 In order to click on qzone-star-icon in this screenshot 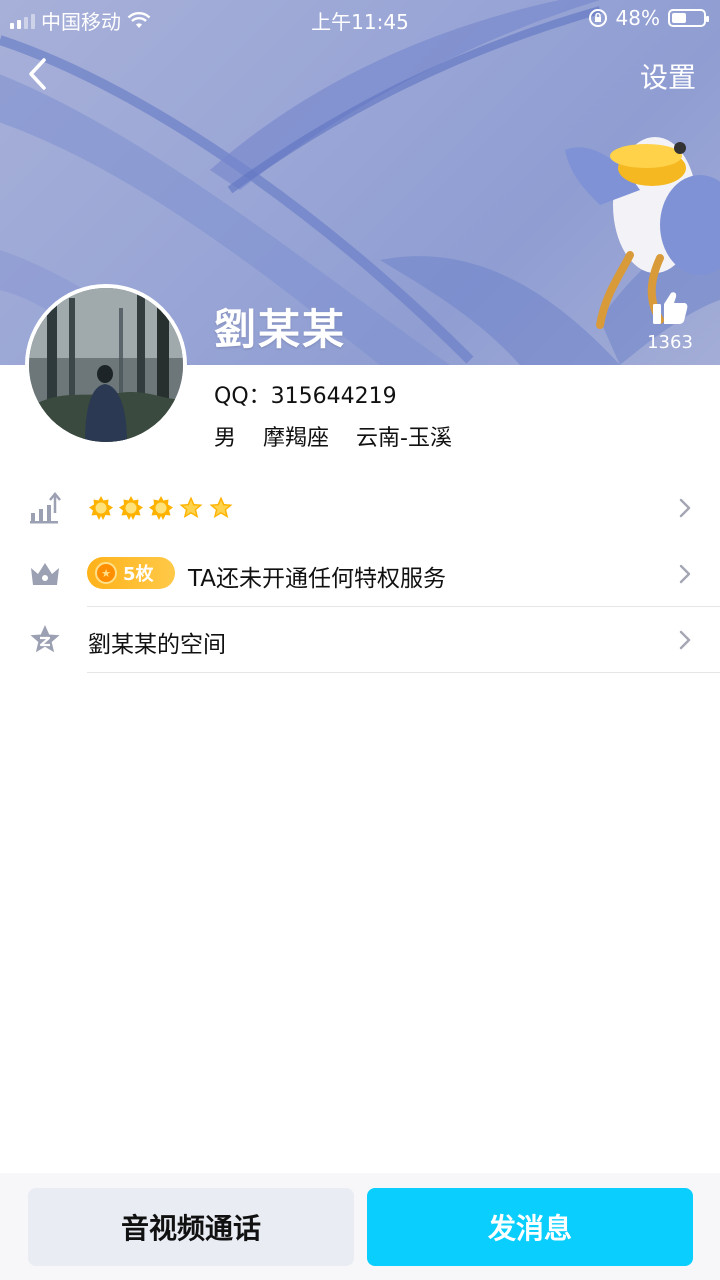, I will do `click(45, 639)`.